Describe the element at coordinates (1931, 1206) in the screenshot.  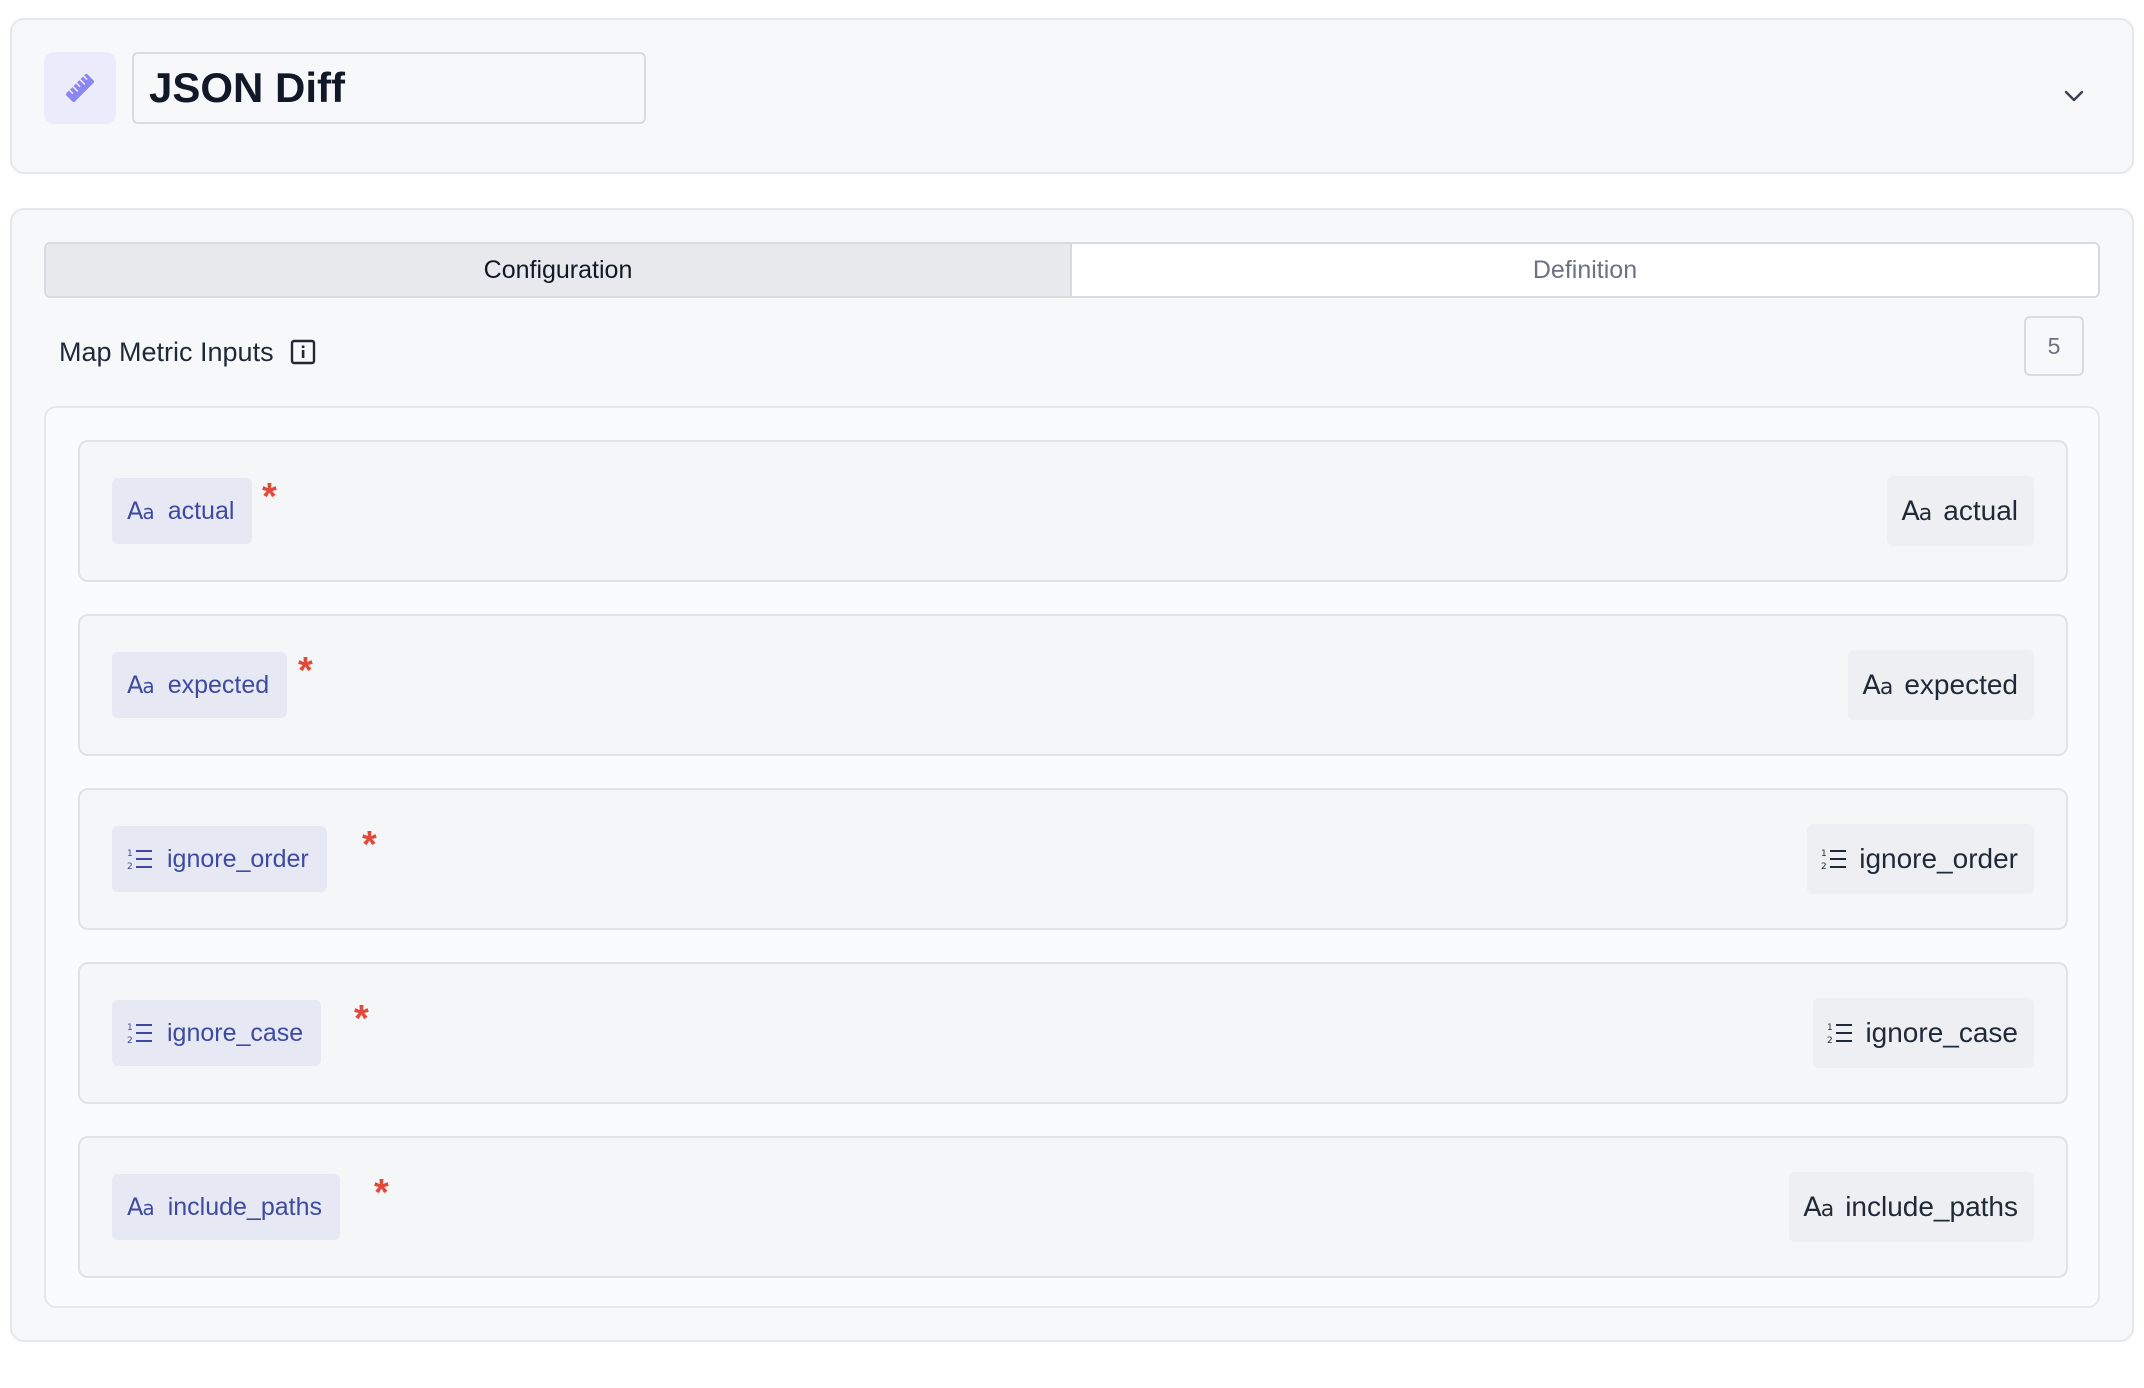
I see `mapped-field-name: include_paths` at that location.